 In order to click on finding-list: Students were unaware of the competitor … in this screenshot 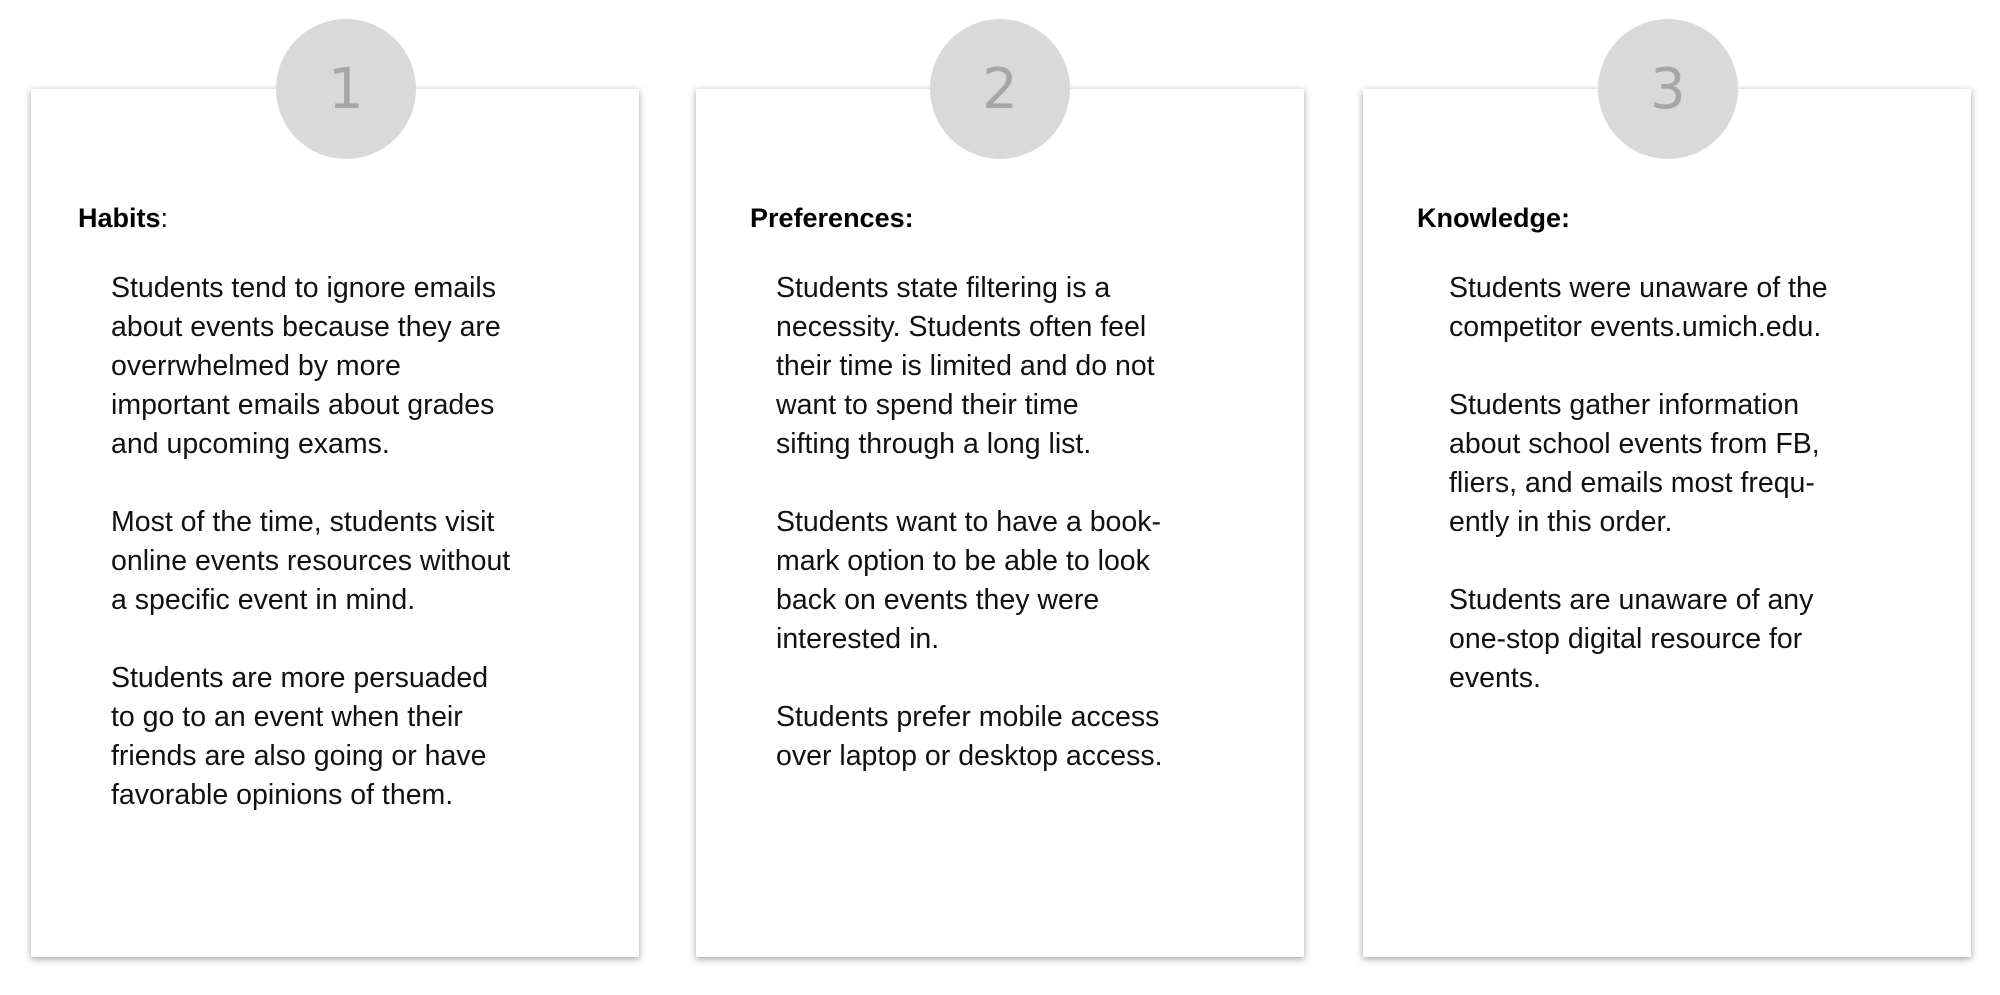, I will do `click(1638, 503)`.